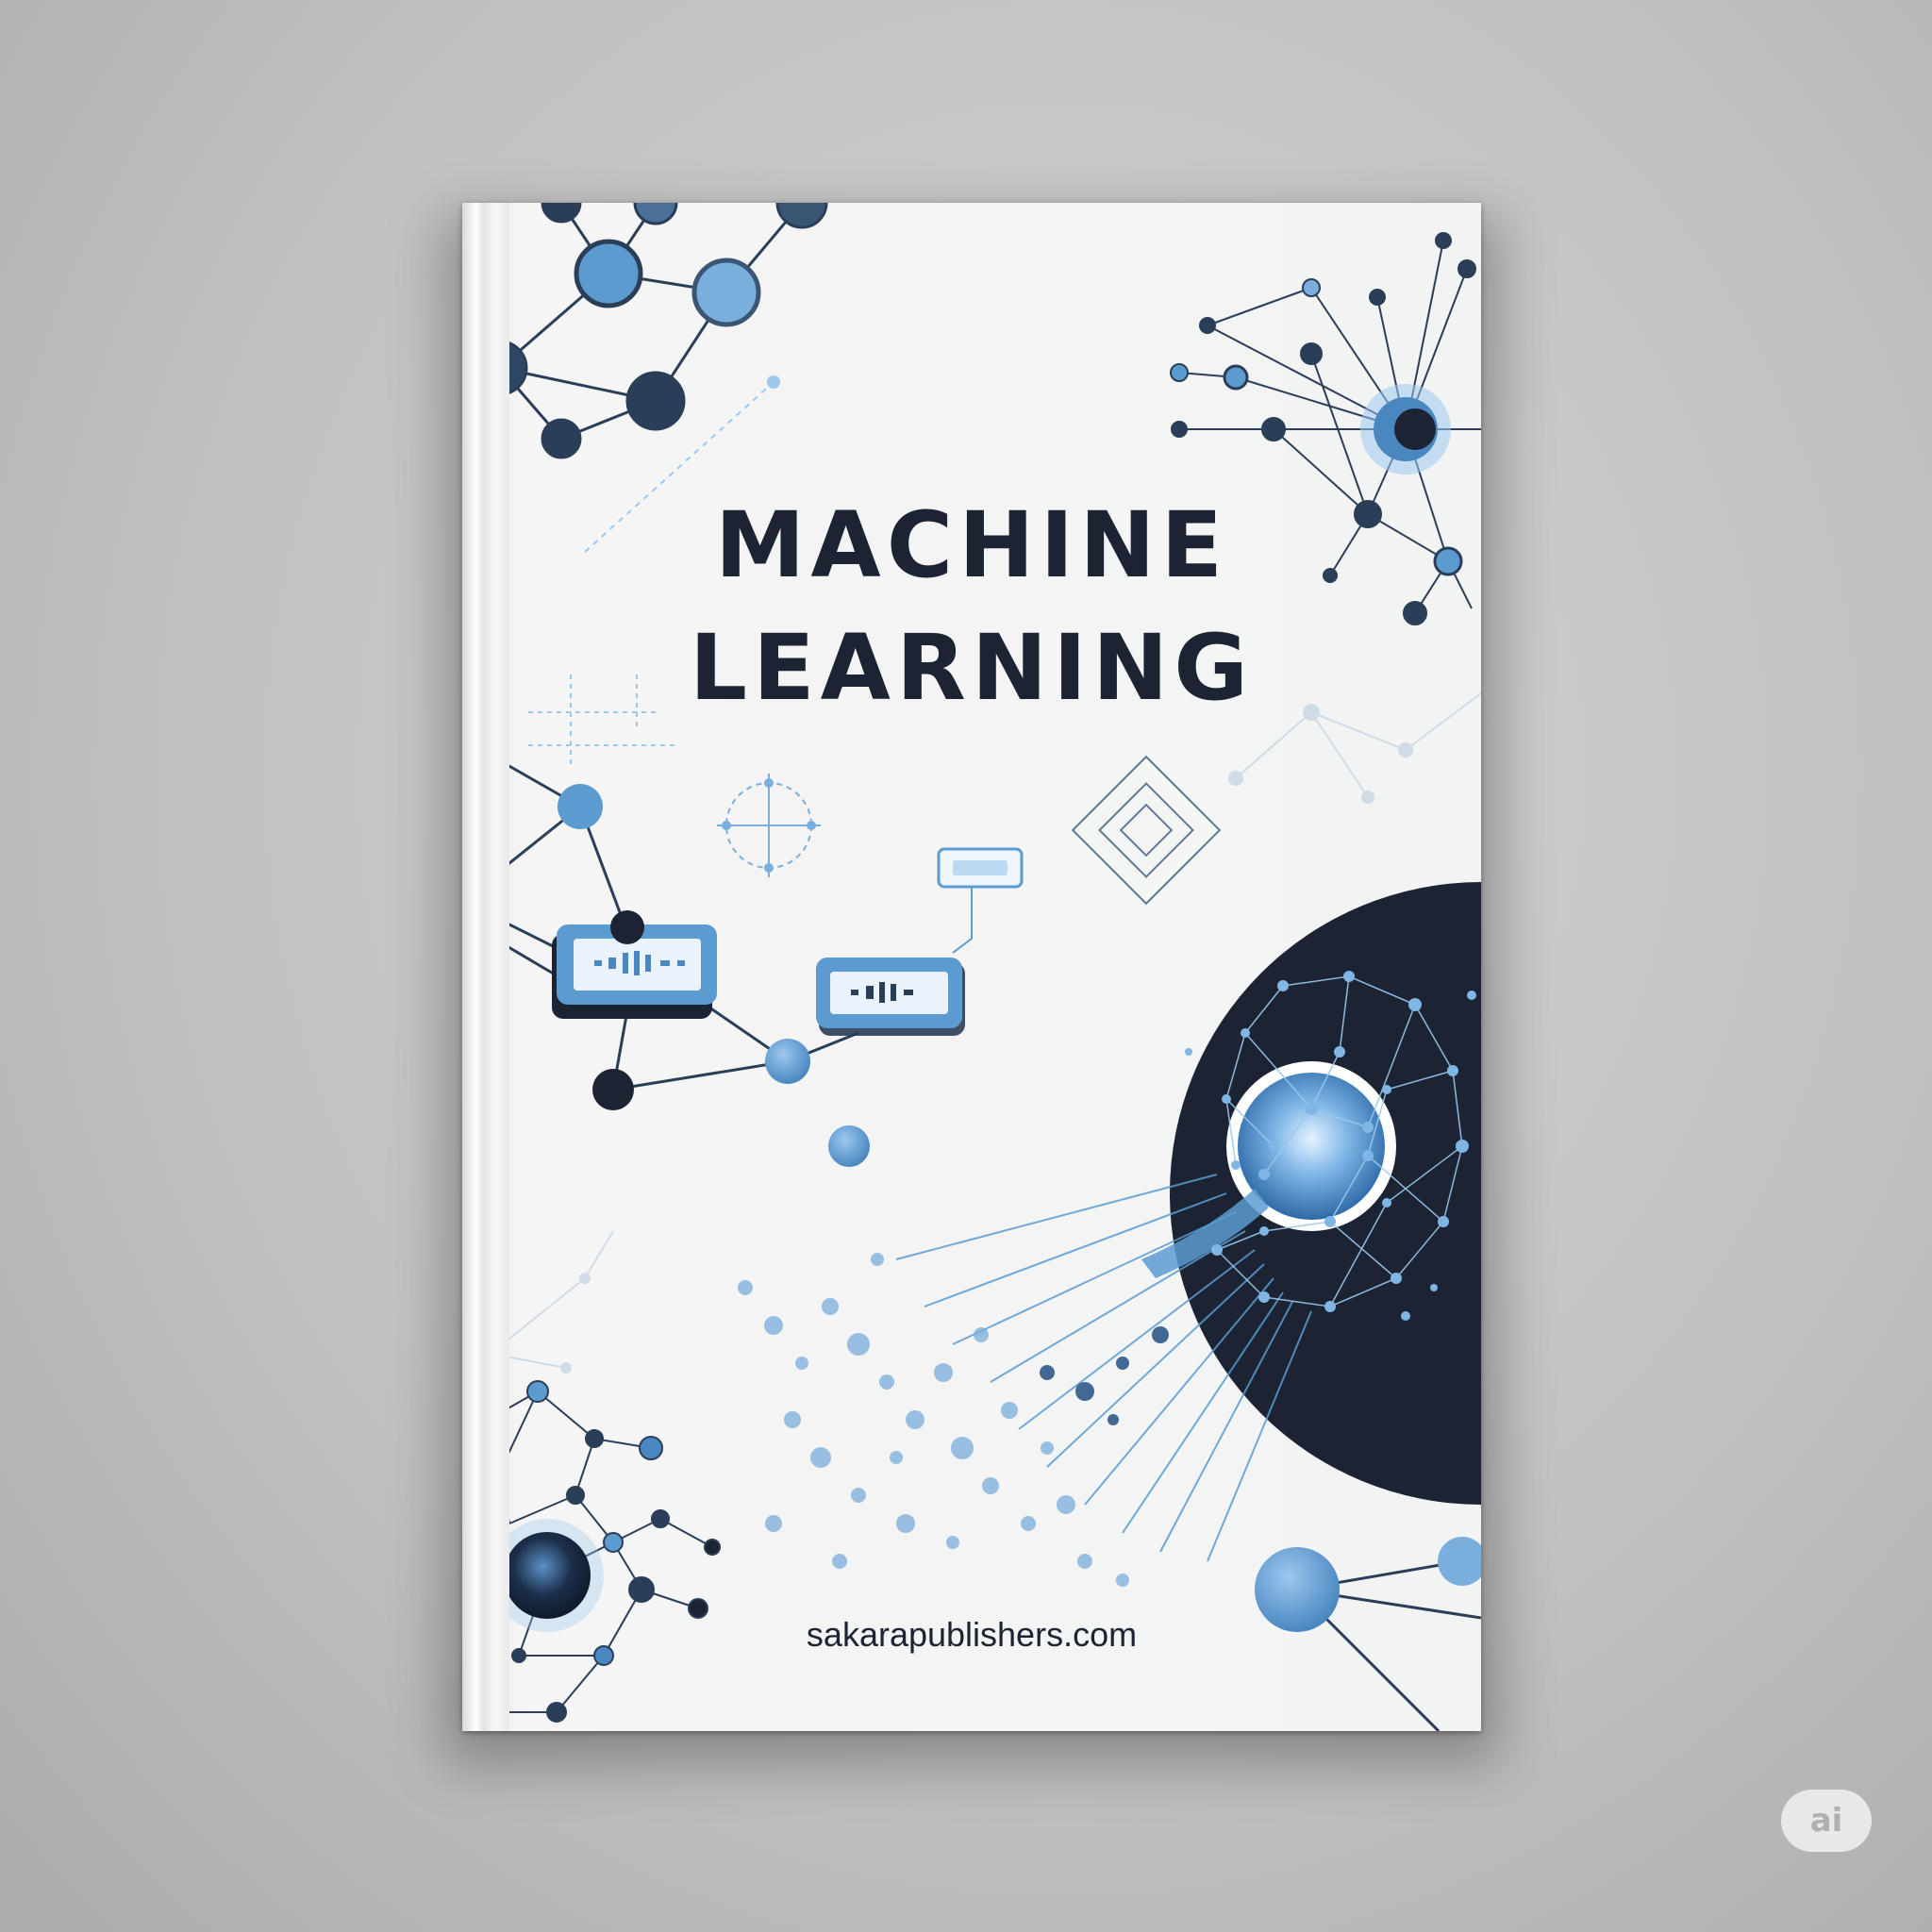  Describe the element at coordinates (485, 967) in the screenshot. I see `book-spine` at that location.